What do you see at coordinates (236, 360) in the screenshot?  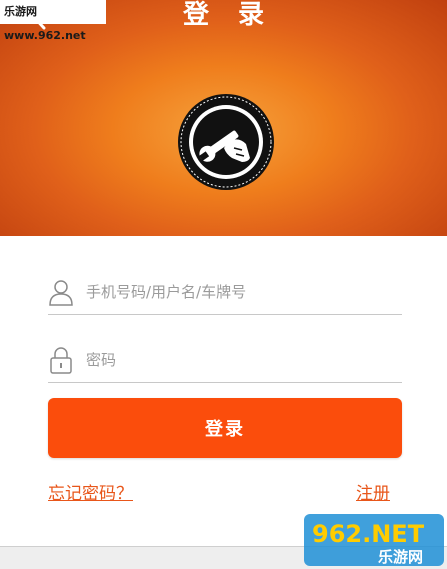 I see `password-input` at bounding box center [236, 360].